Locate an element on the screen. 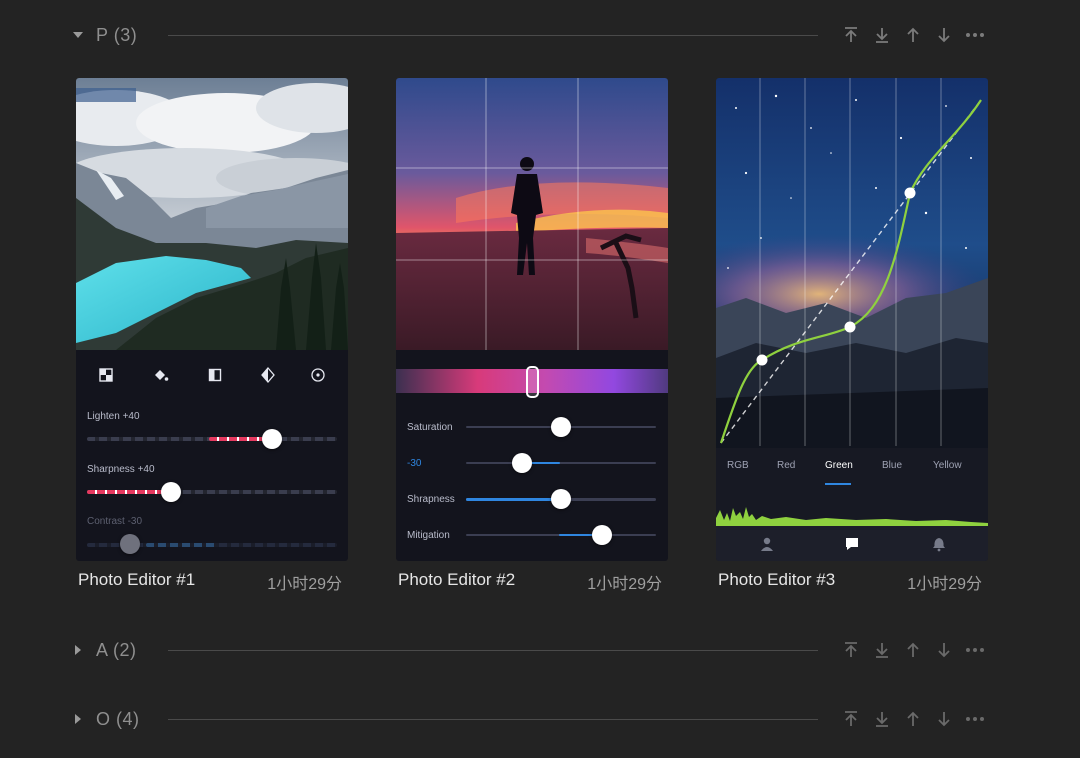 Image resolution: width=1080 pixels, height=758 pixels. card-title: Photo Editor #3 is located at coordinates (776, 580).